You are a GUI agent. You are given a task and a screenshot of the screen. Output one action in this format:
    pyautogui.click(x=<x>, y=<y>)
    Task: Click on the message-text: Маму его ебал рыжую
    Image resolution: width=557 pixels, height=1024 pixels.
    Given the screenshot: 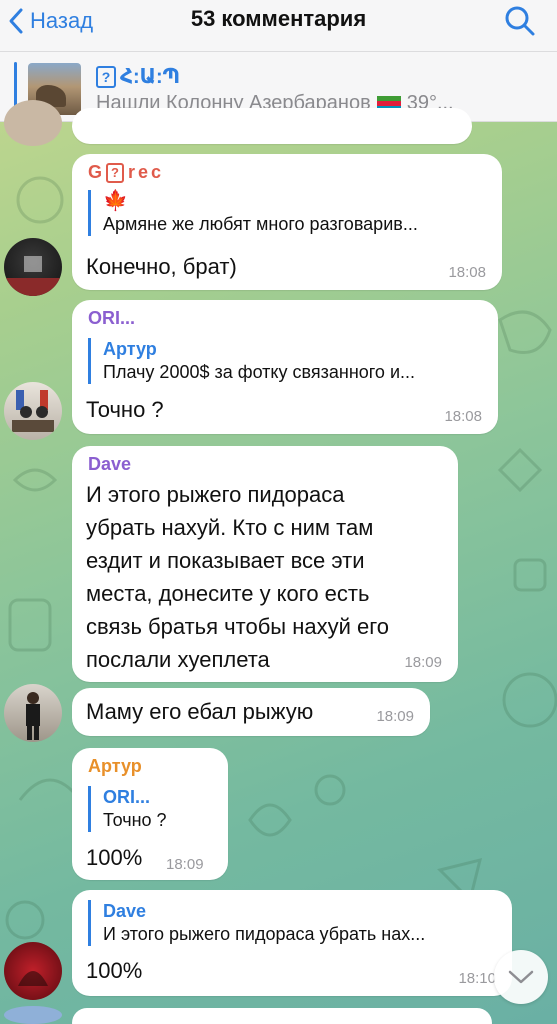 What is the action you would take?
    pyautogui.click(x=200, y=711)
    